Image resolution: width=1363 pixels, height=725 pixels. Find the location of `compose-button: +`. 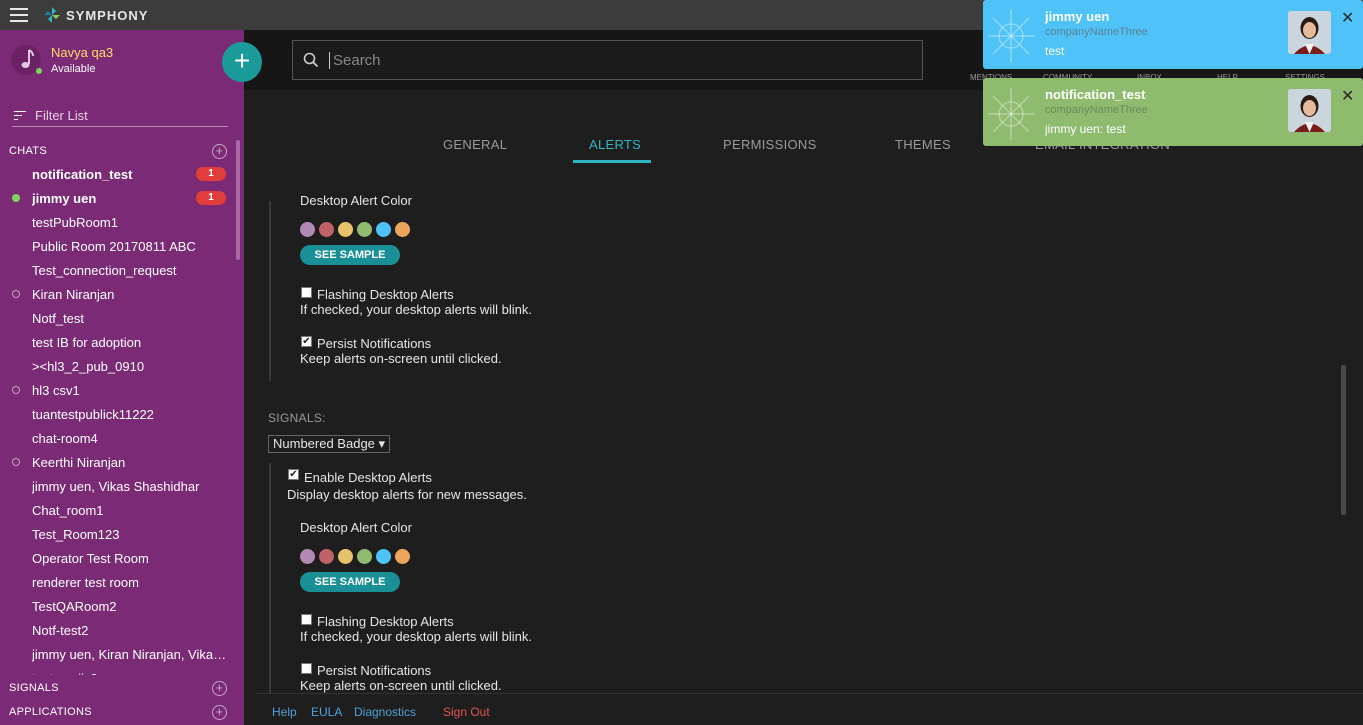

compose-button: + is located at coordinates (242, 62).